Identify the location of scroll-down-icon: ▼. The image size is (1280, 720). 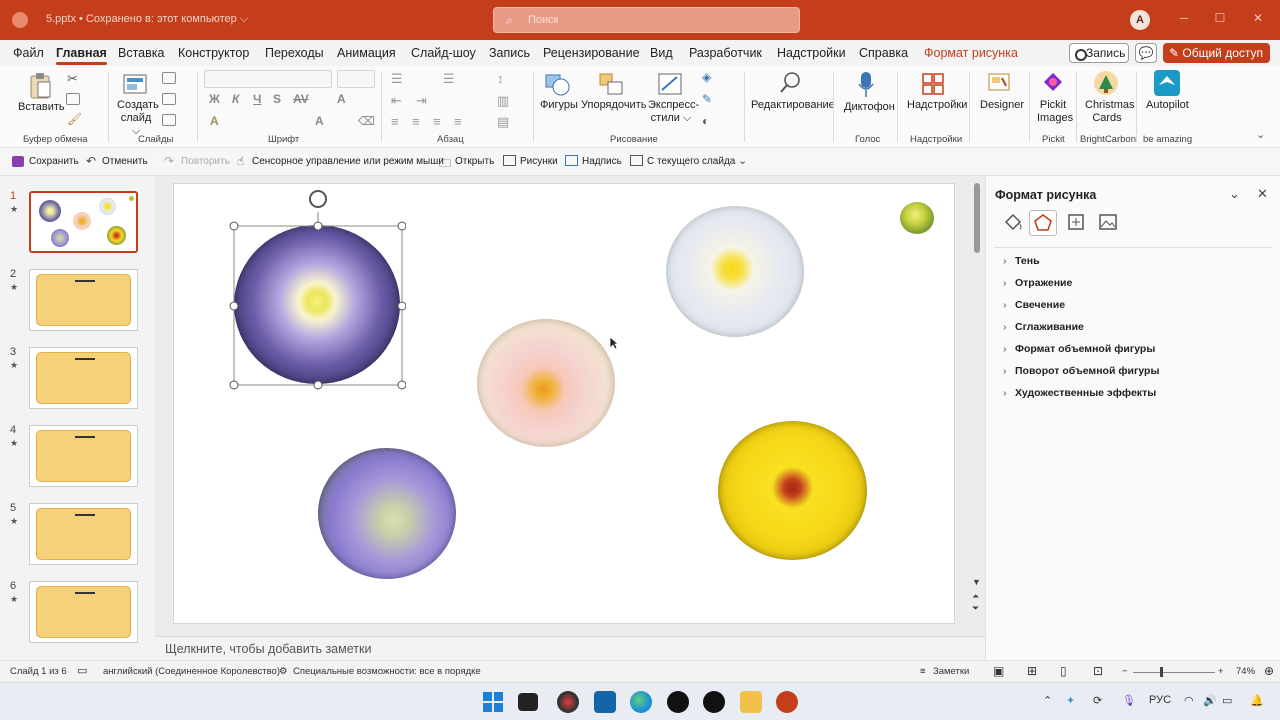
(976, 582).